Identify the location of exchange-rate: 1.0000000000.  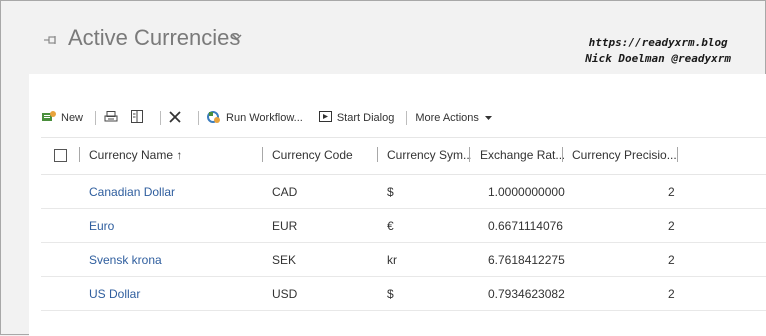
(526, 192).